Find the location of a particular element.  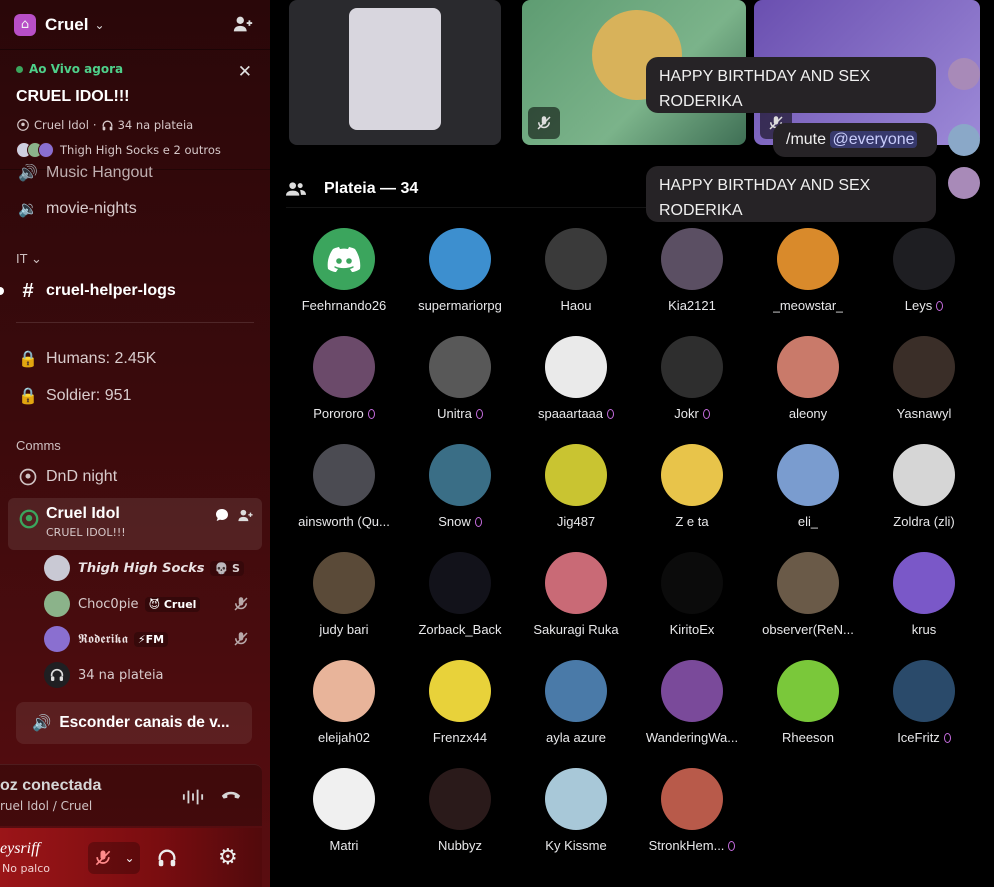

audience-member: Frenzx44 is located at coordinates (460, 714).